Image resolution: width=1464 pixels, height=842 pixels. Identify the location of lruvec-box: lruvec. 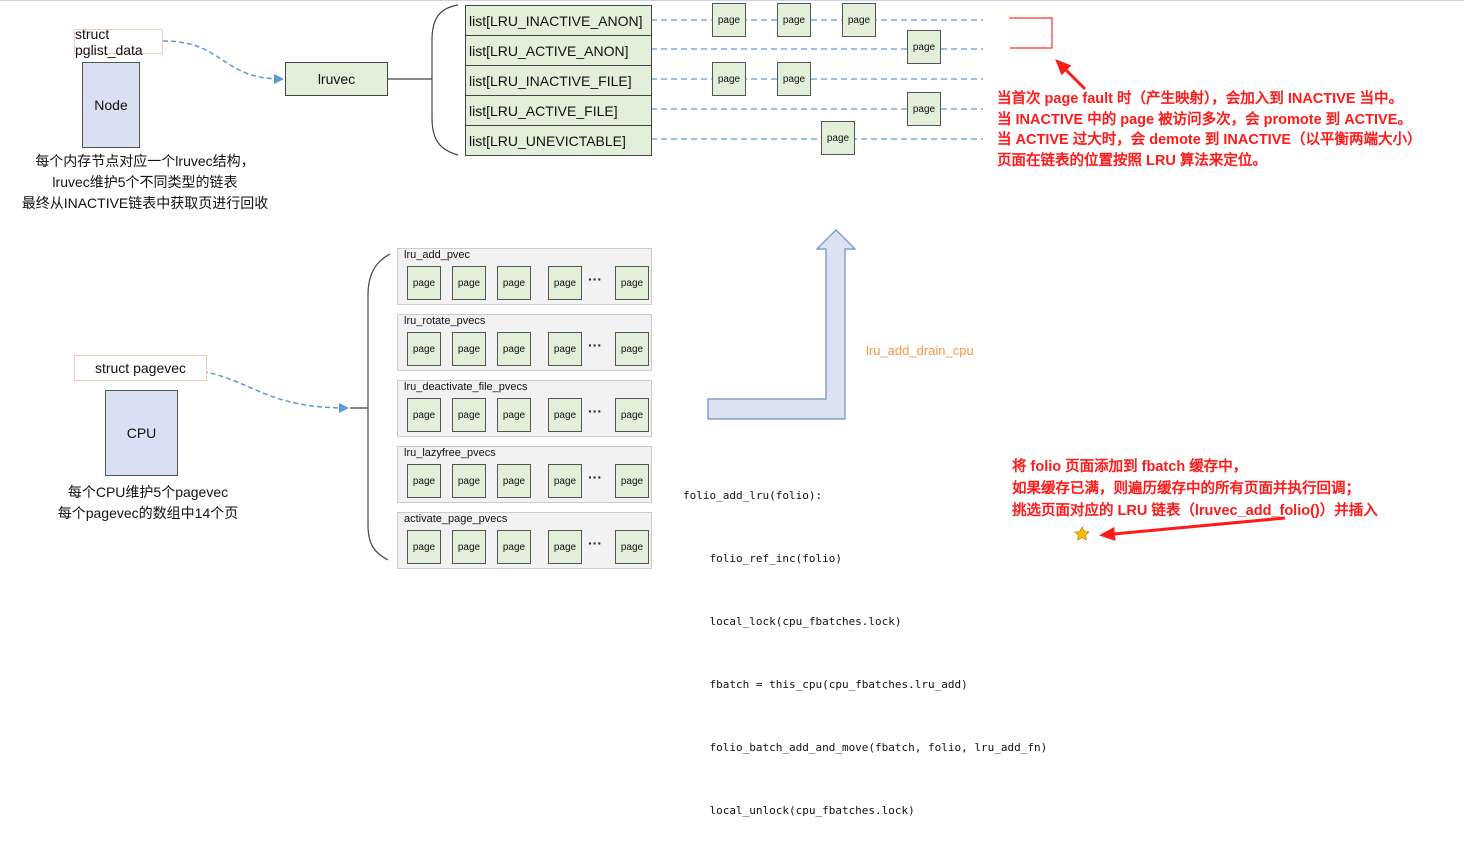
(336, 79).